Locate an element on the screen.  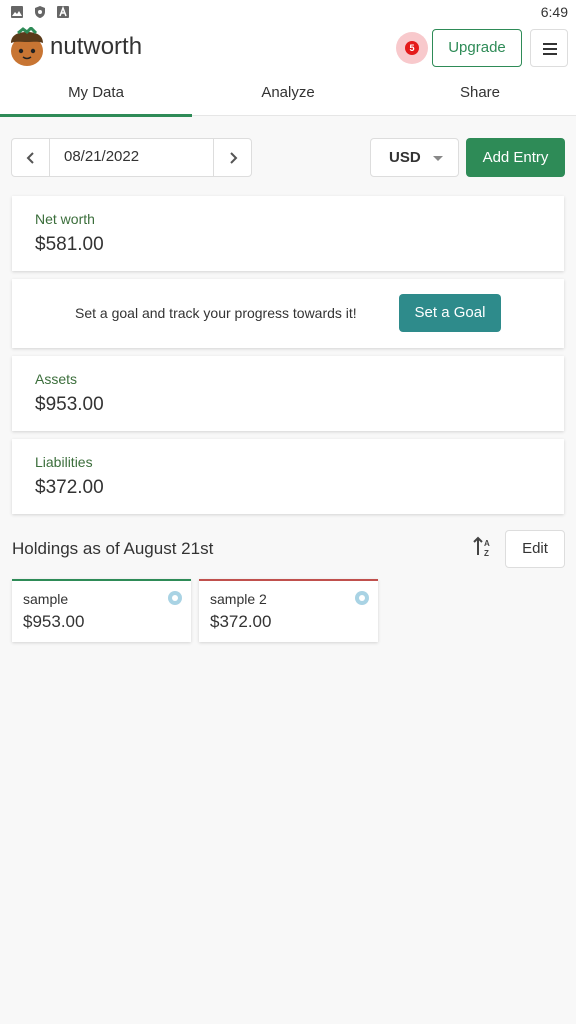
holding-card: sample 2 $372.00 is located at coordinates (288, 610).